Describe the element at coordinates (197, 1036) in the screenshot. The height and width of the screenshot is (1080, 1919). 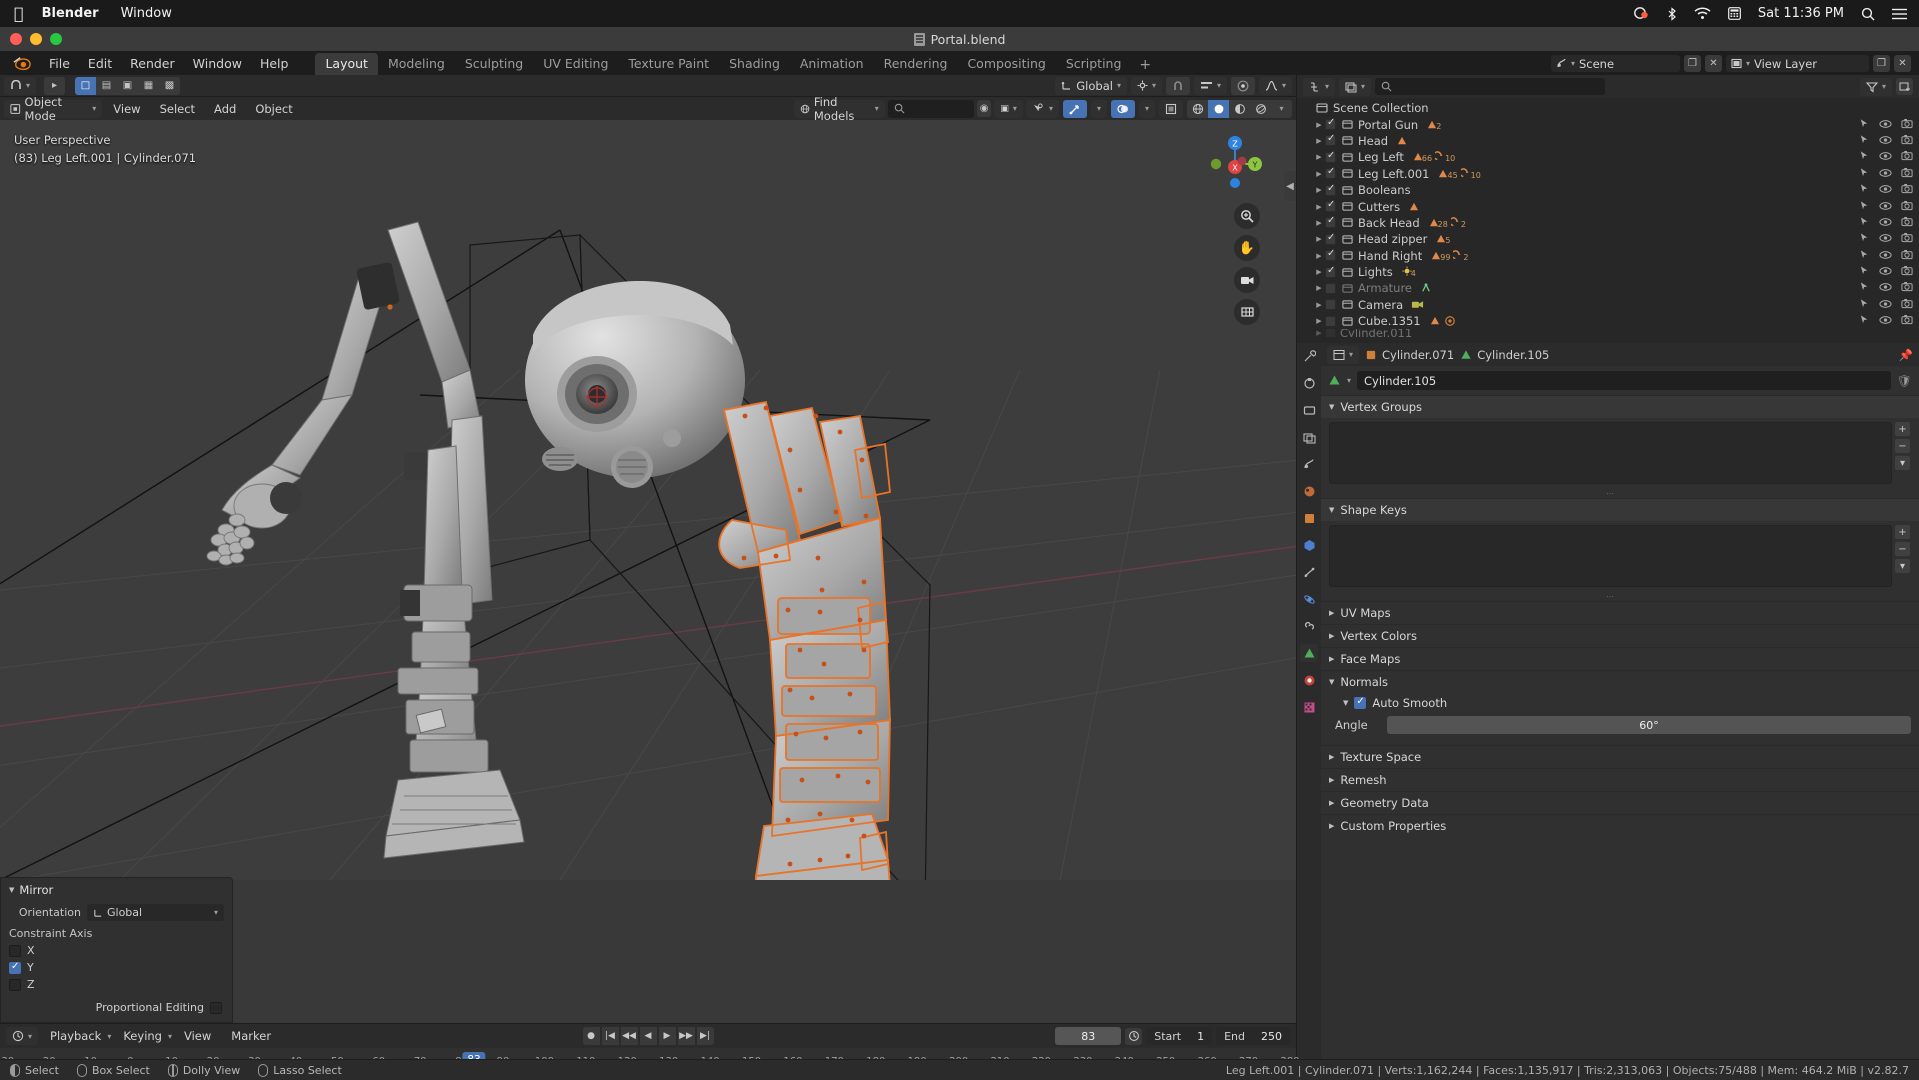
I see `timeline-menu-view: View` at that location.